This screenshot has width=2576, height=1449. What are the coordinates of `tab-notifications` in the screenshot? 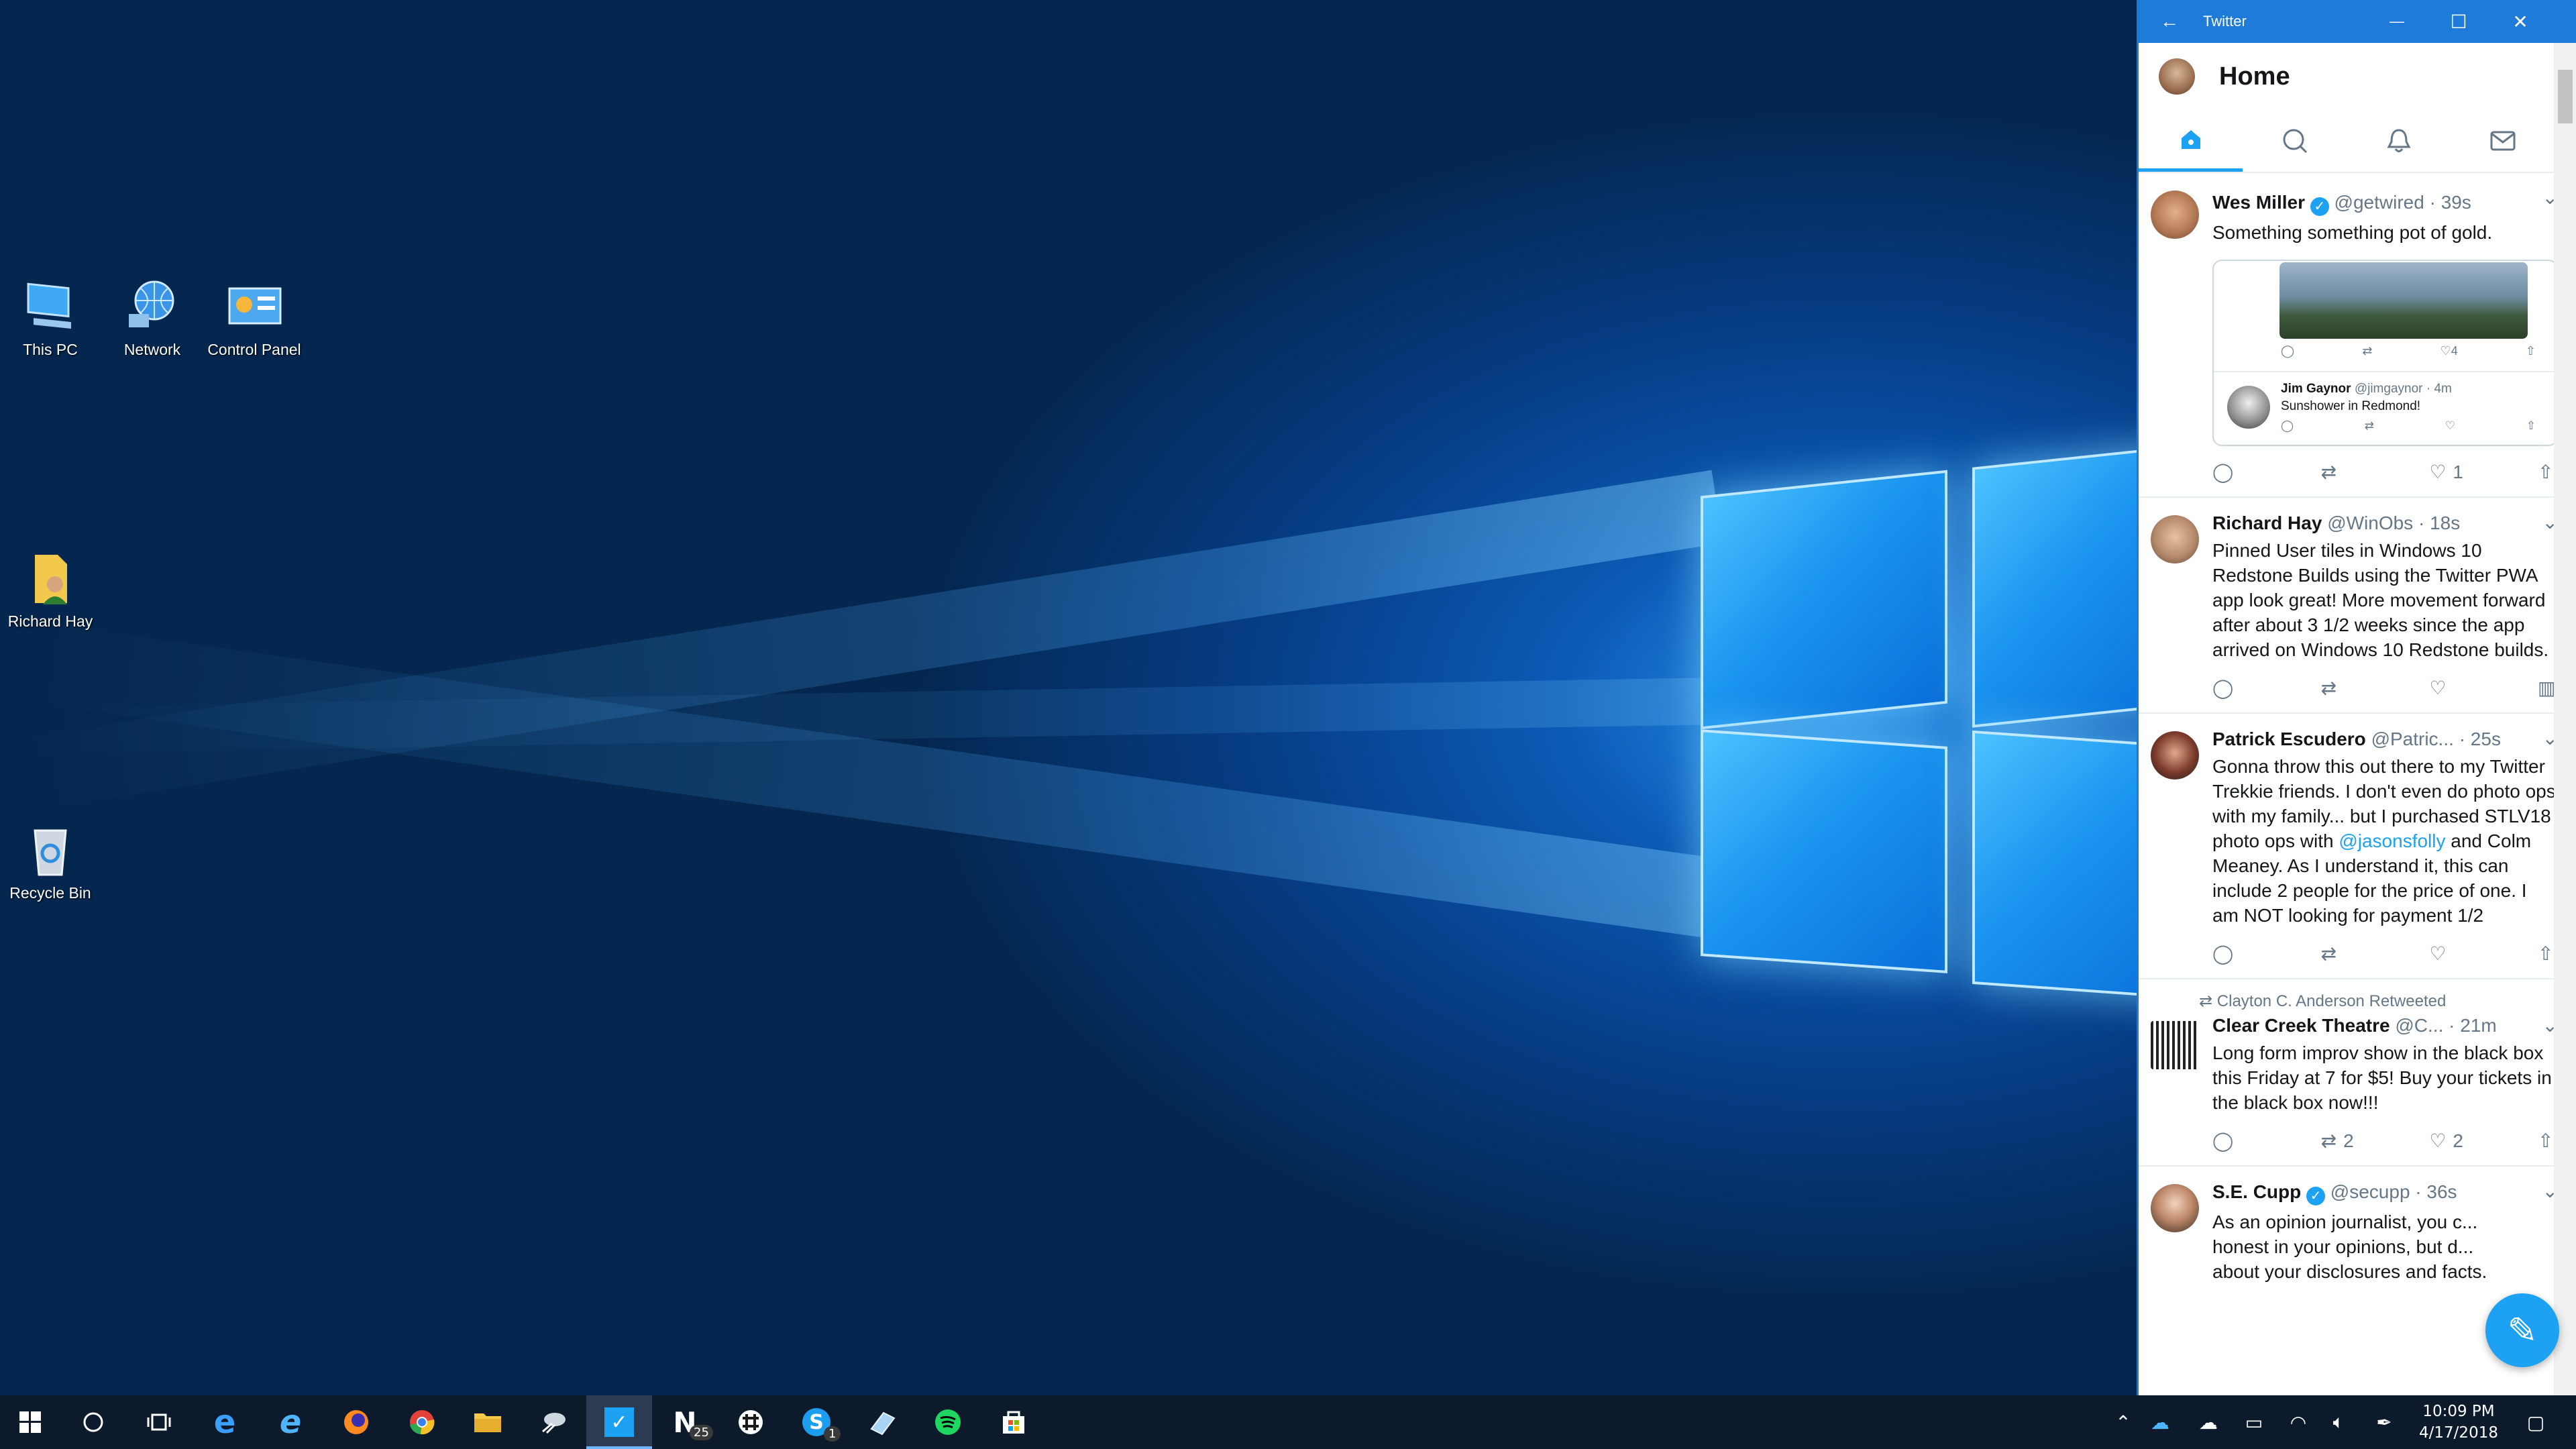 It's located at (2399, 141).